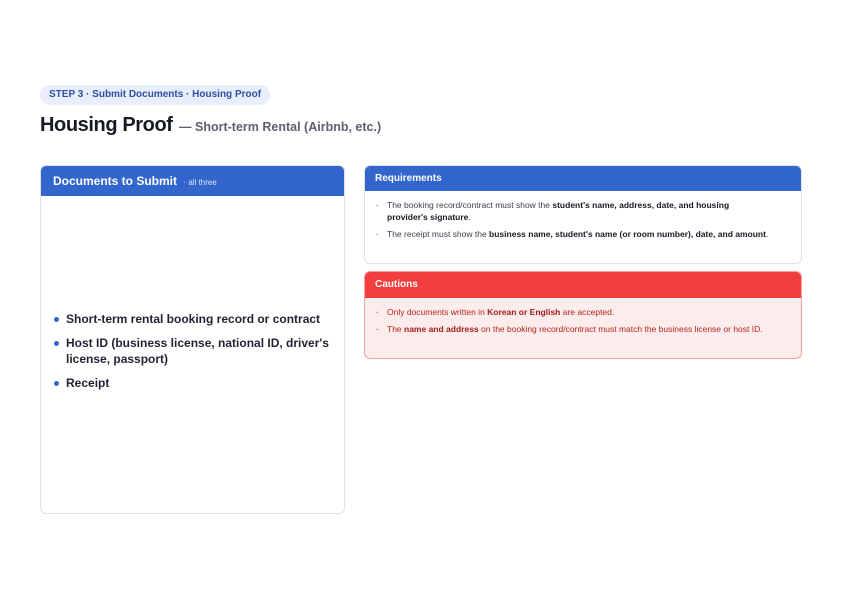 The width and height of the screenshot is (842, 595). What do you see at coordinates (200, 182) in the screenshot?
I see `documents-count-note: · all three` at bounding box center [200, 182].